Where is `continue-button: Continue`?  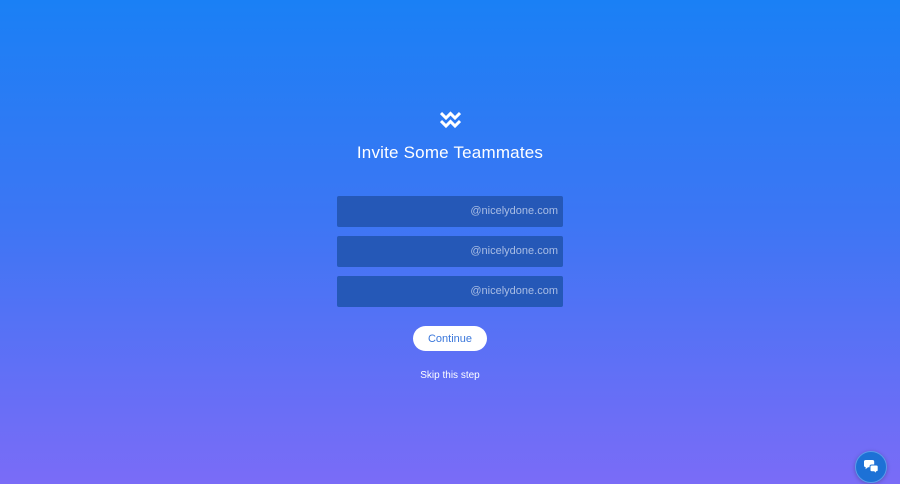
continue-button: Continue is located at coordinates (450, 338).